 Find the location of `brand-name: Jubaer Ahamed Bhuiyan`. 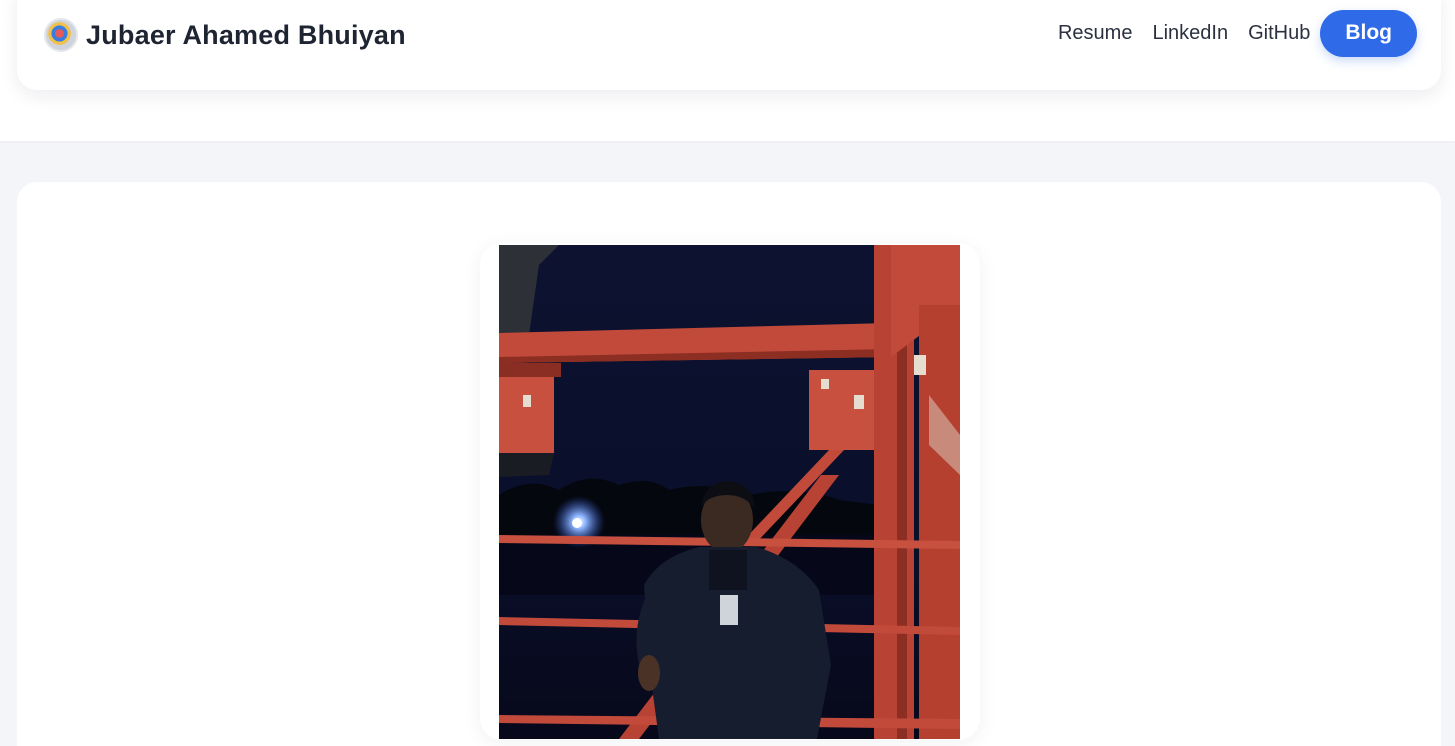

brand-name: Jubaer Ahamed Bhuiyan is located at coordinates (246, 35).